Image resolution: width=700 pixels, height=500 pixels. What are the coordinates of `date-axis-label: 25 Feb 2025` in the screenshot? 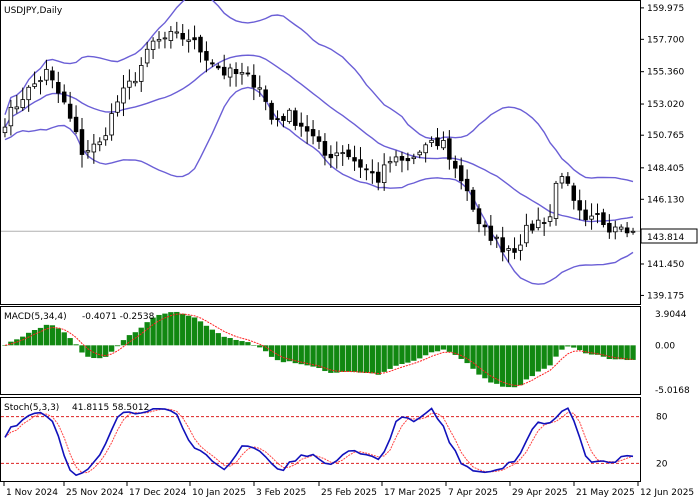 It's located at (349, 493).